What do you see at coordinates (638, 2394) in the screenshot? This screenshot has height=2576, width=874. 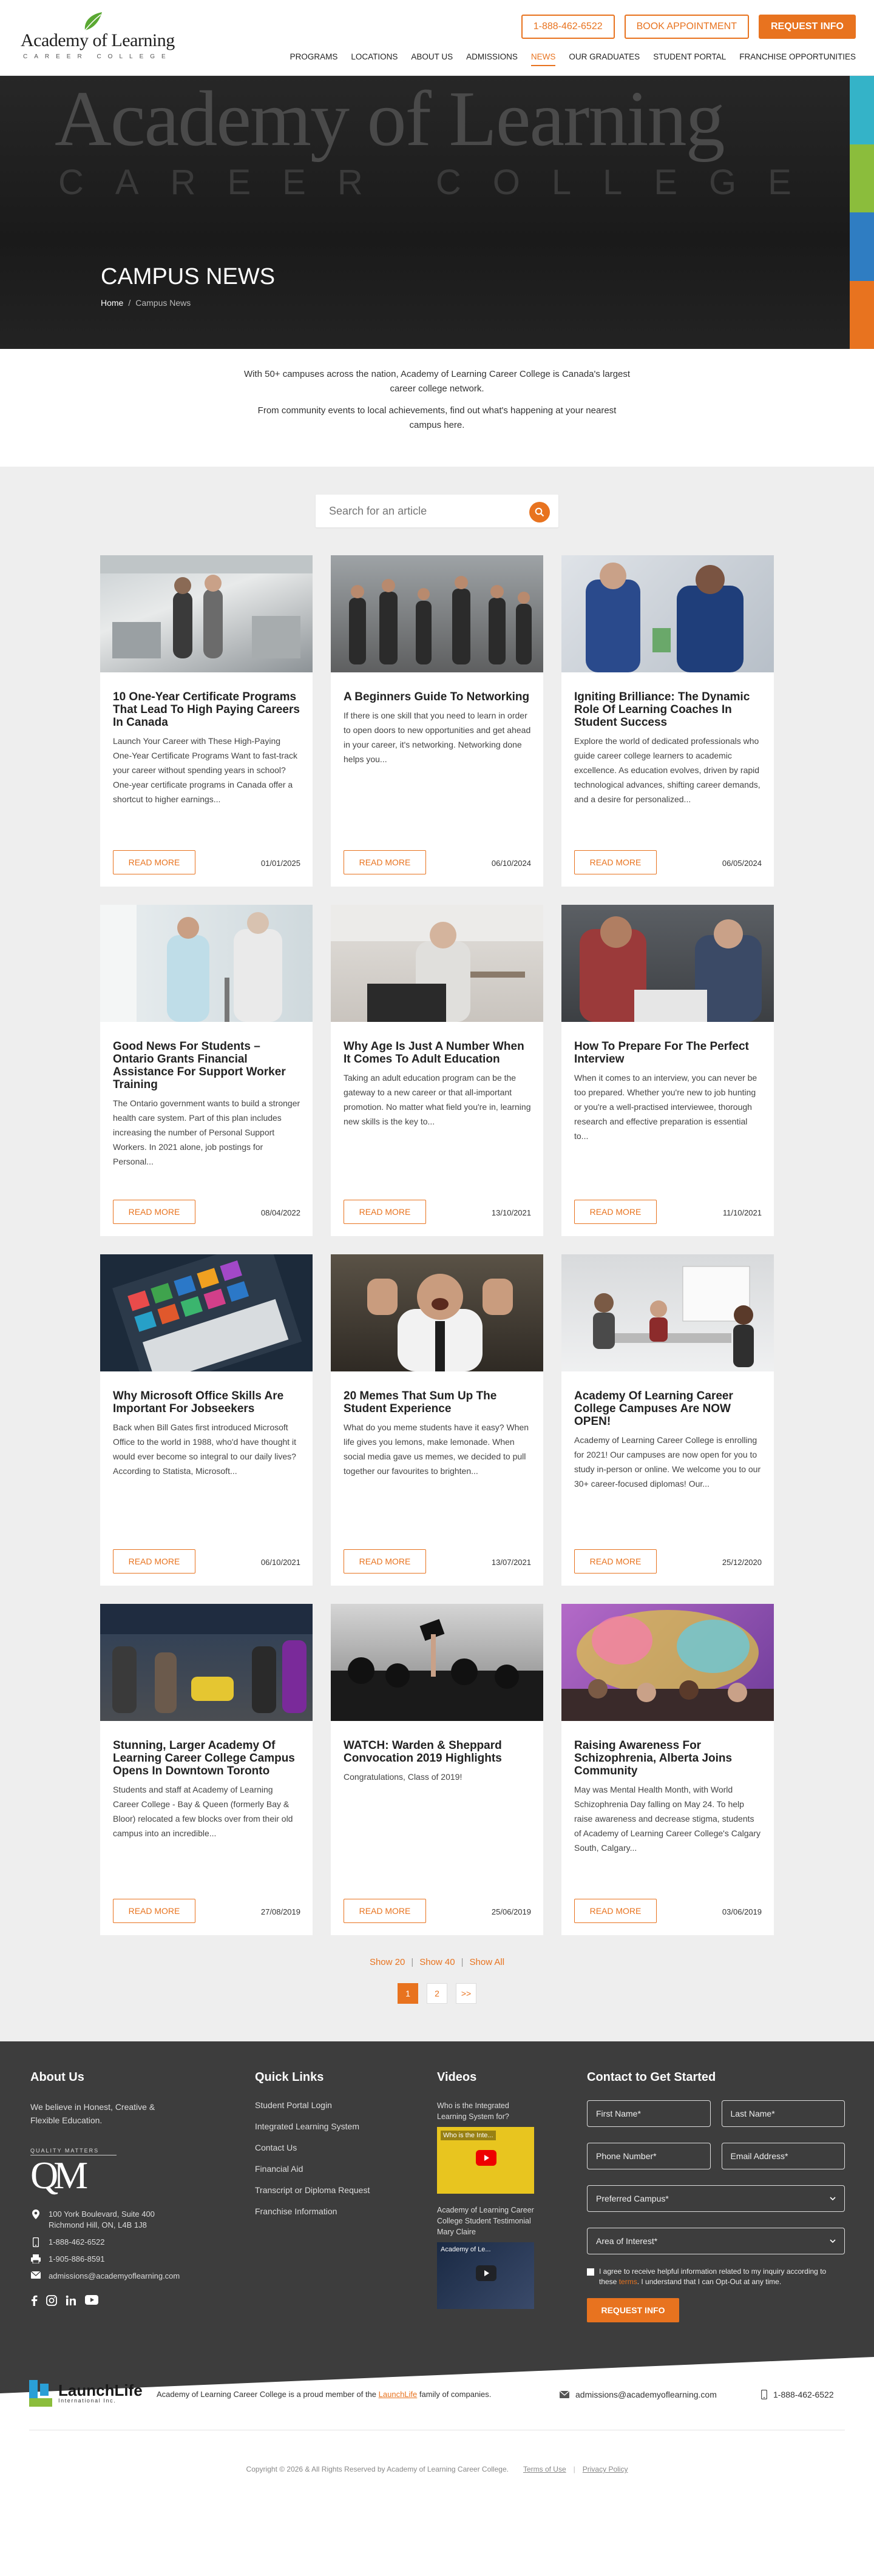 I see `bottom-email: admissions@academyoflearning.com` at bounding box center [638, 2394].